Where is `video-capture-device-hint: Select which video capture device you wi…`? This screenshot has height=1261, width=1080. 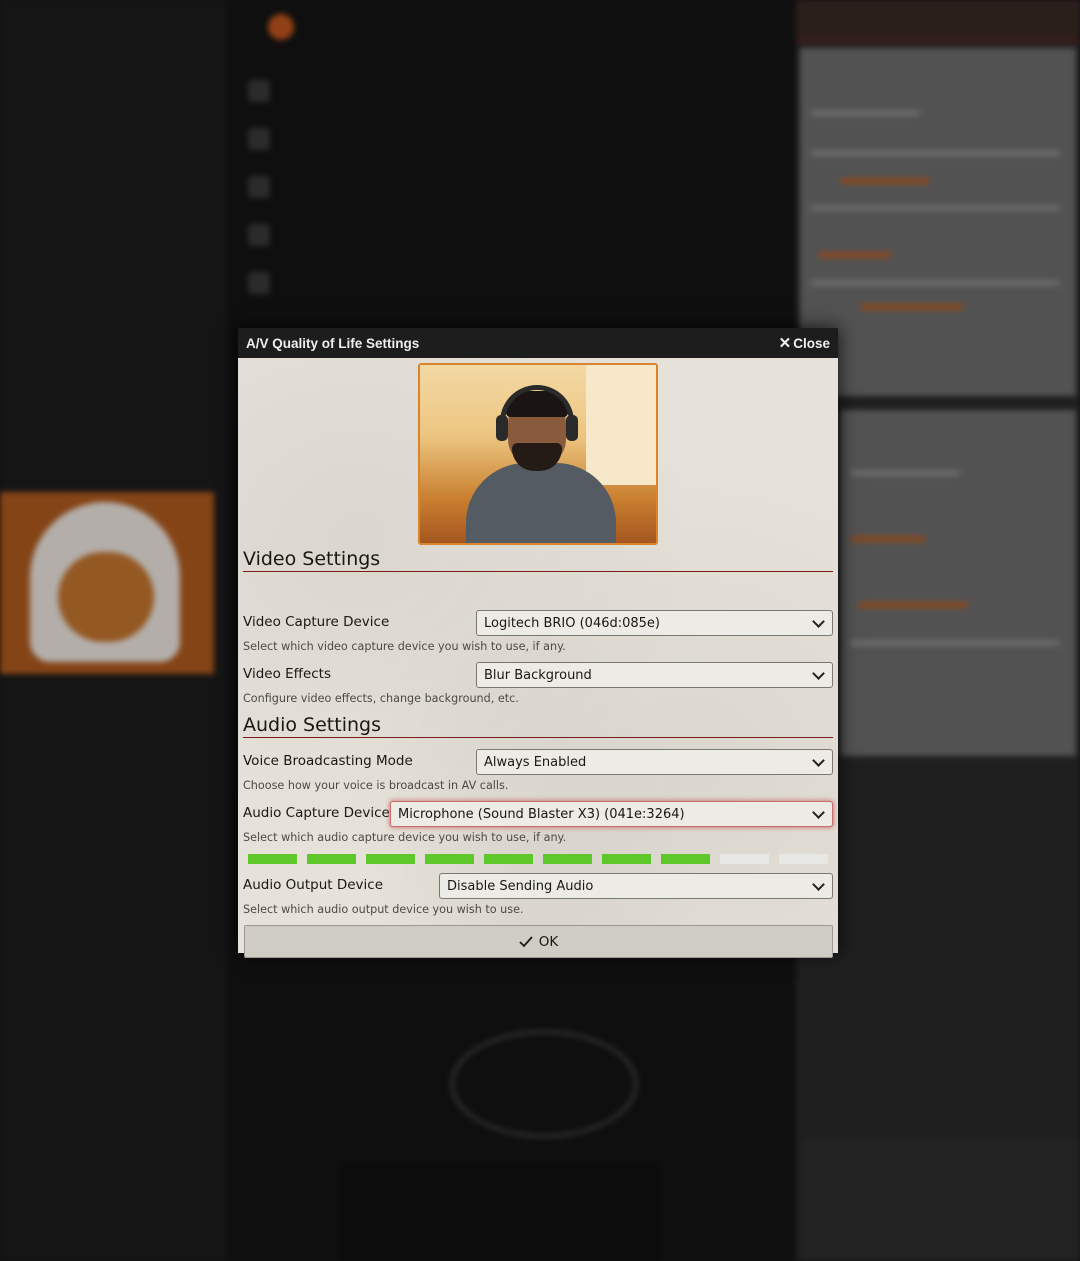
video-capture-device-hint: Select which video capture device you wi… is located at coordinates (404, 646).